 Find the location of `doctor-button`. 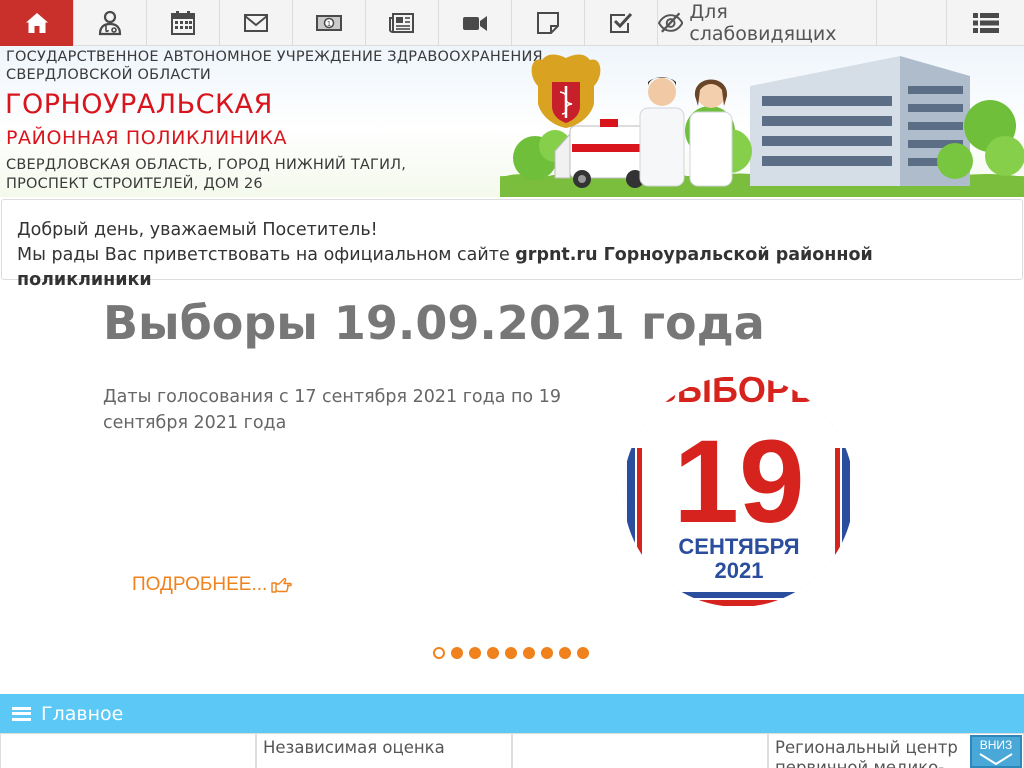

doctor-button is located at coordinates (110, 23).